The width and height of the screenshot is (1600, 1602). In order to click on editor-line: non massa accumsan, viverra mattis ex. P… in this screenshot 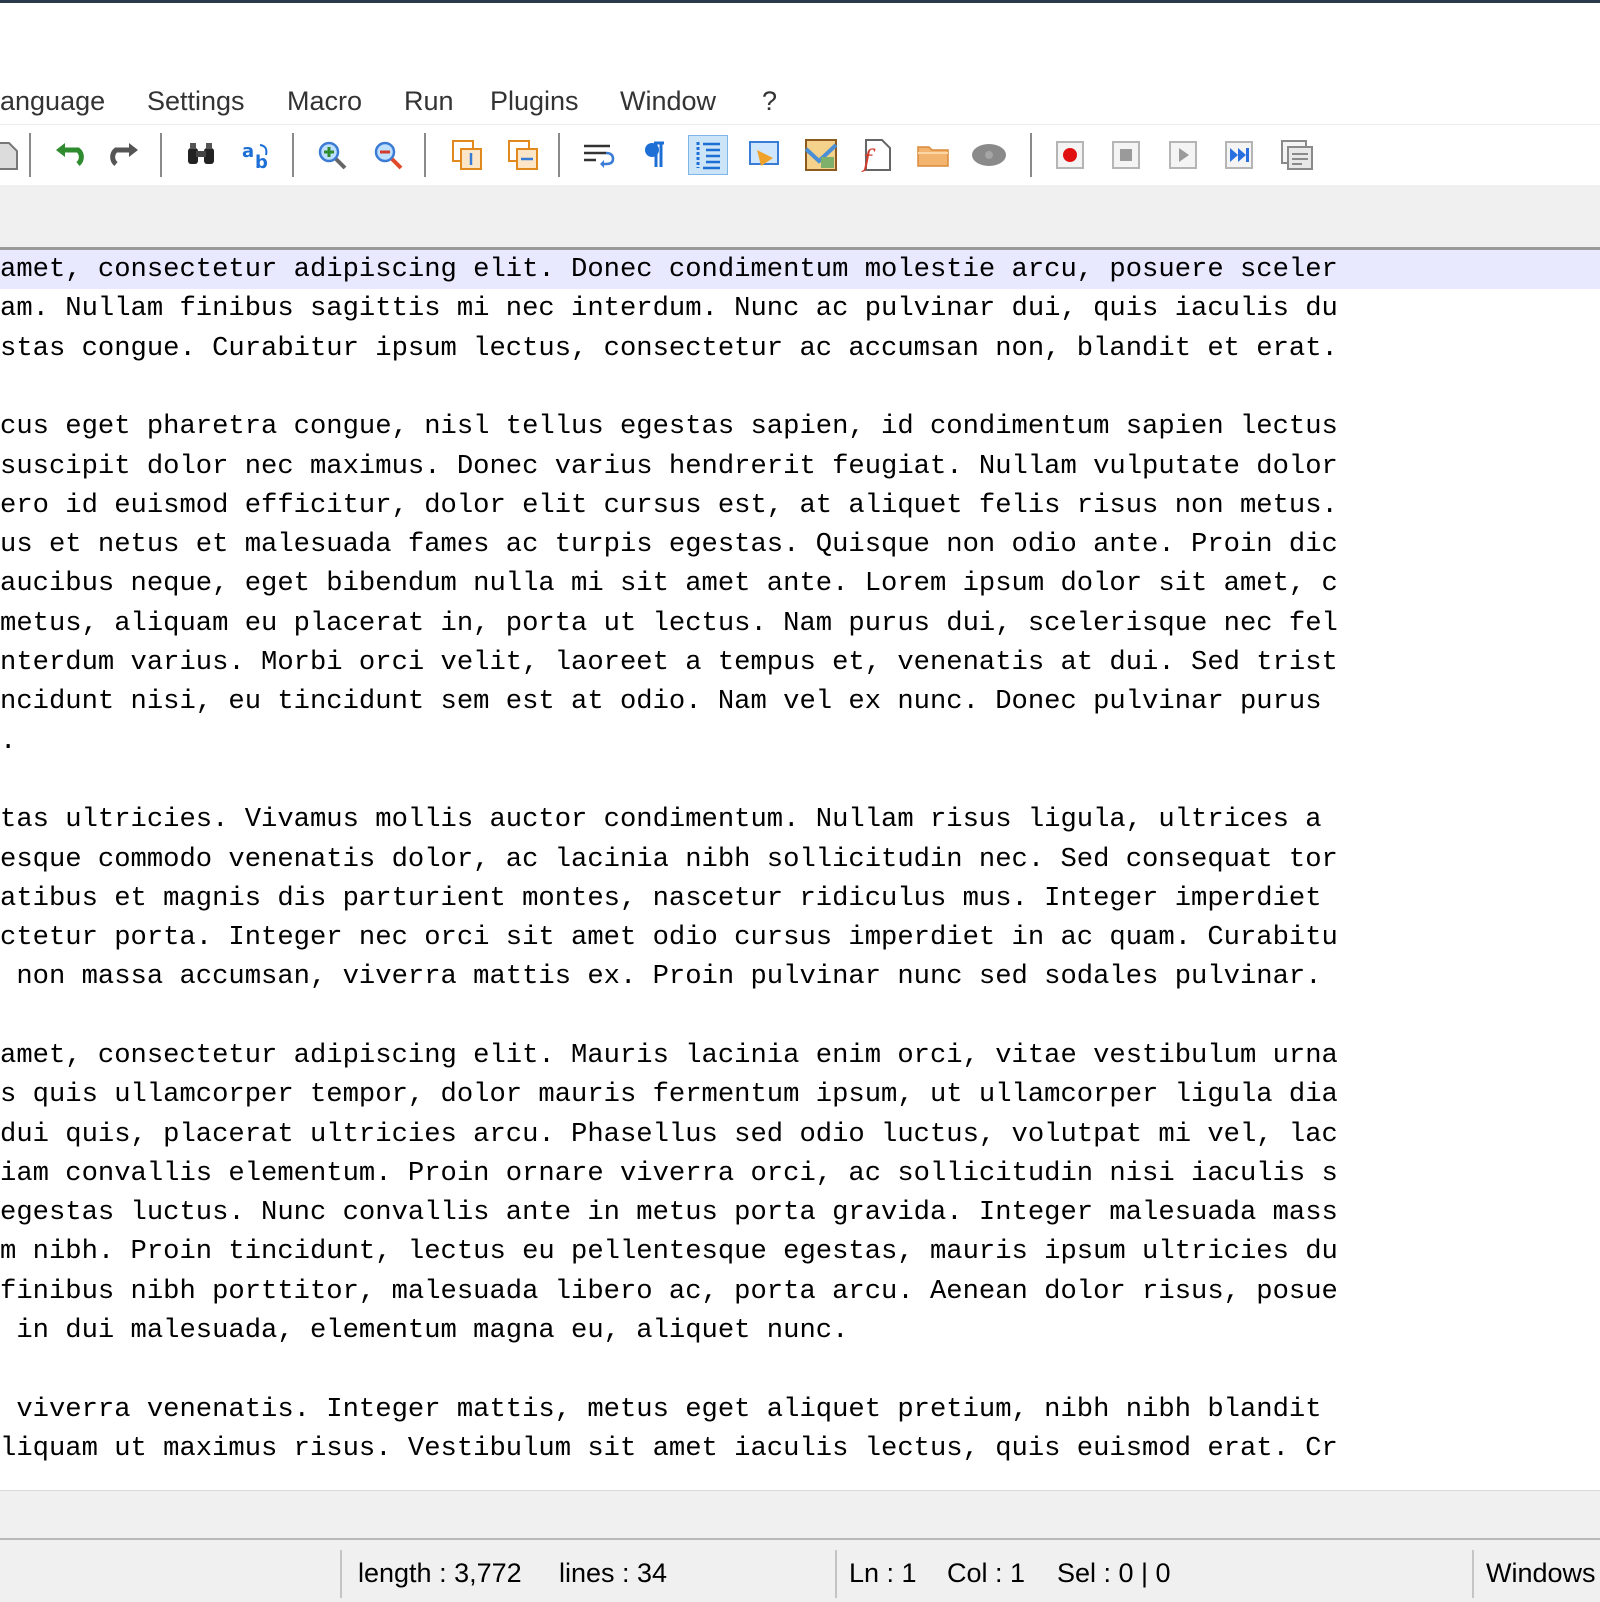, I will do `click(800, 976)`.